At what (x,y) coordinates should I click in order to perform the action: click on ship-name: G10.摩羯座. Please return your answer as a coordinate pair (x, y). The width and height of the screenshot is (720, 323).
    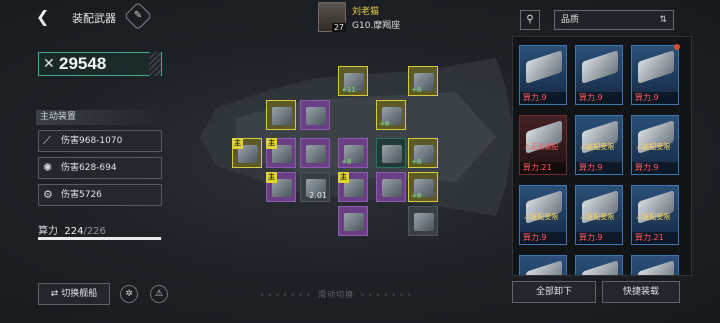
    Looking at the image, I should click on (376, 26).